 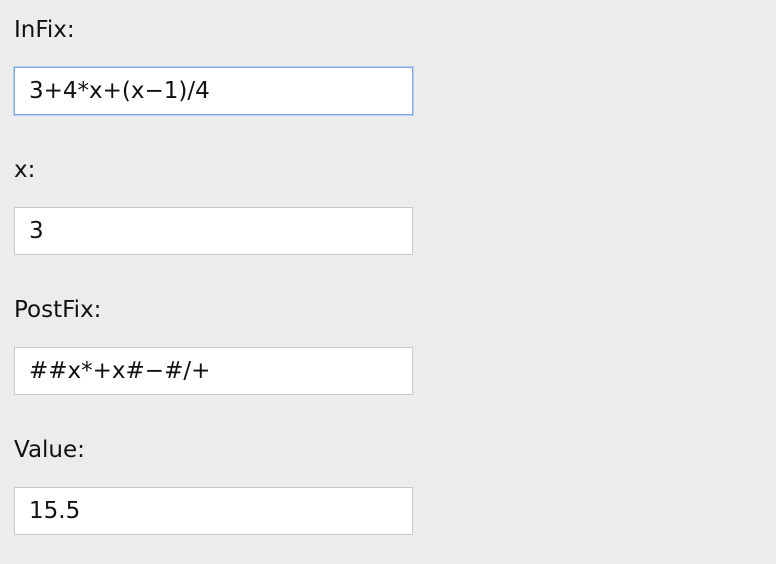 What do you see at coordinates (49, 450) in the screenshot?
I see `value-label: Value:` at bounding box center [49, 450].